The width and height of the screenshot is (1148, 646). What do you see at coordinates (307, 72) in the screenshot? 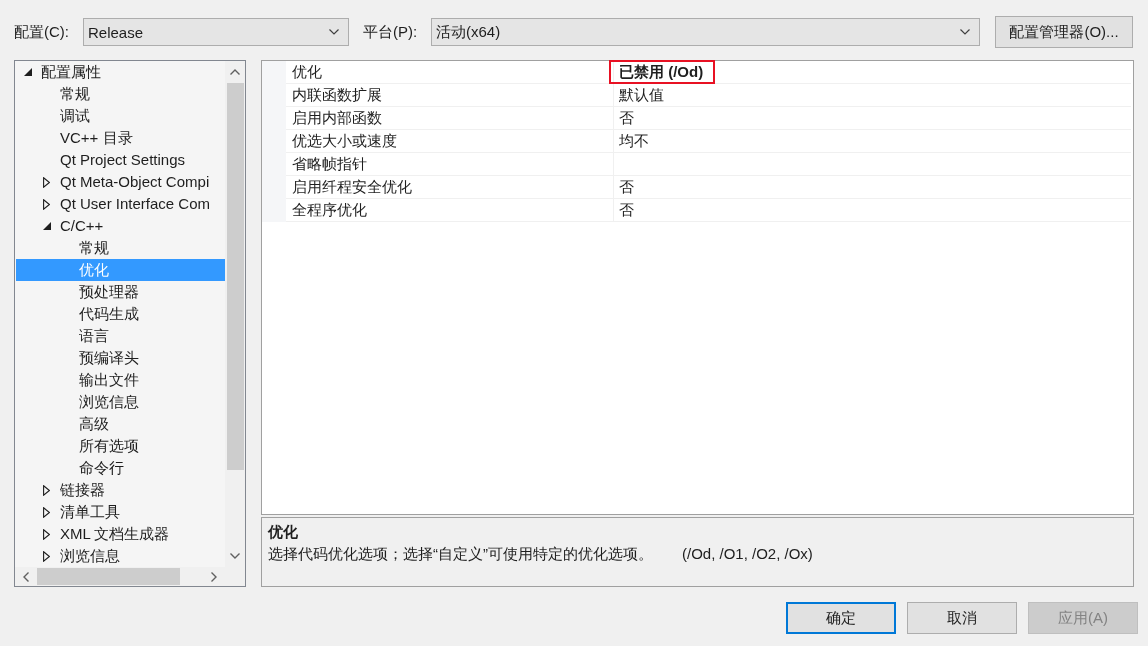
I see `property-name: 优化` at bounding box center [307, 72].